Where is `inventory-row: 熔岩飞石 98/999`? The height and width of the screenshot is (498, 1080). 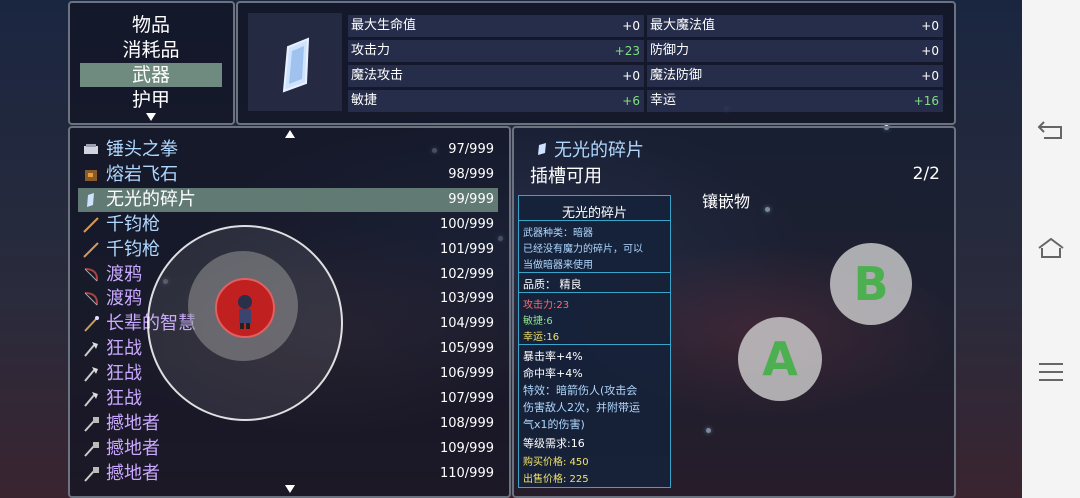 inventory-row: 熔岩飞石 98/999 is located at coordinates (288, 175).